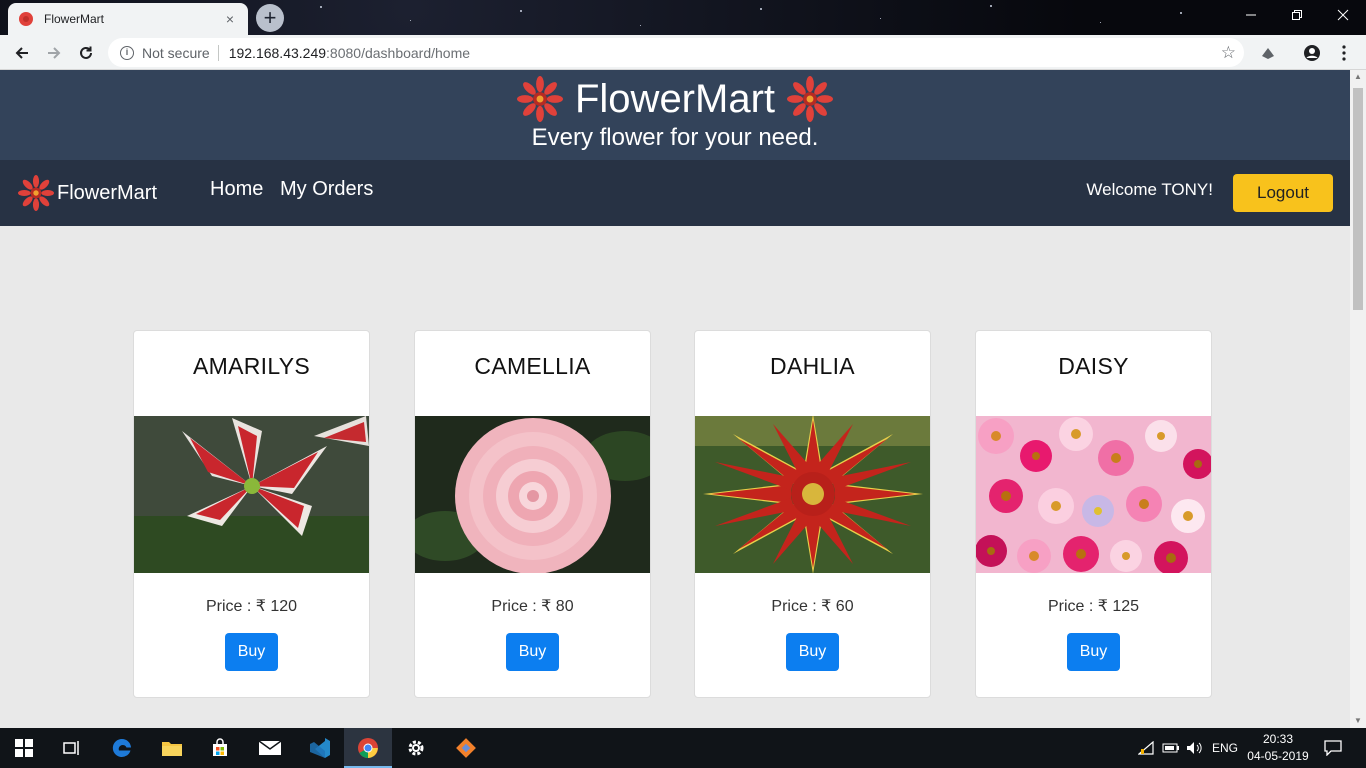 Image resolution: width=1366 pixels, height=768 pixels. Describe the element at coordinates (1278, 748) in the screenshot. I see `taskbar-clock: 20:33 04-05-2019` at that location.